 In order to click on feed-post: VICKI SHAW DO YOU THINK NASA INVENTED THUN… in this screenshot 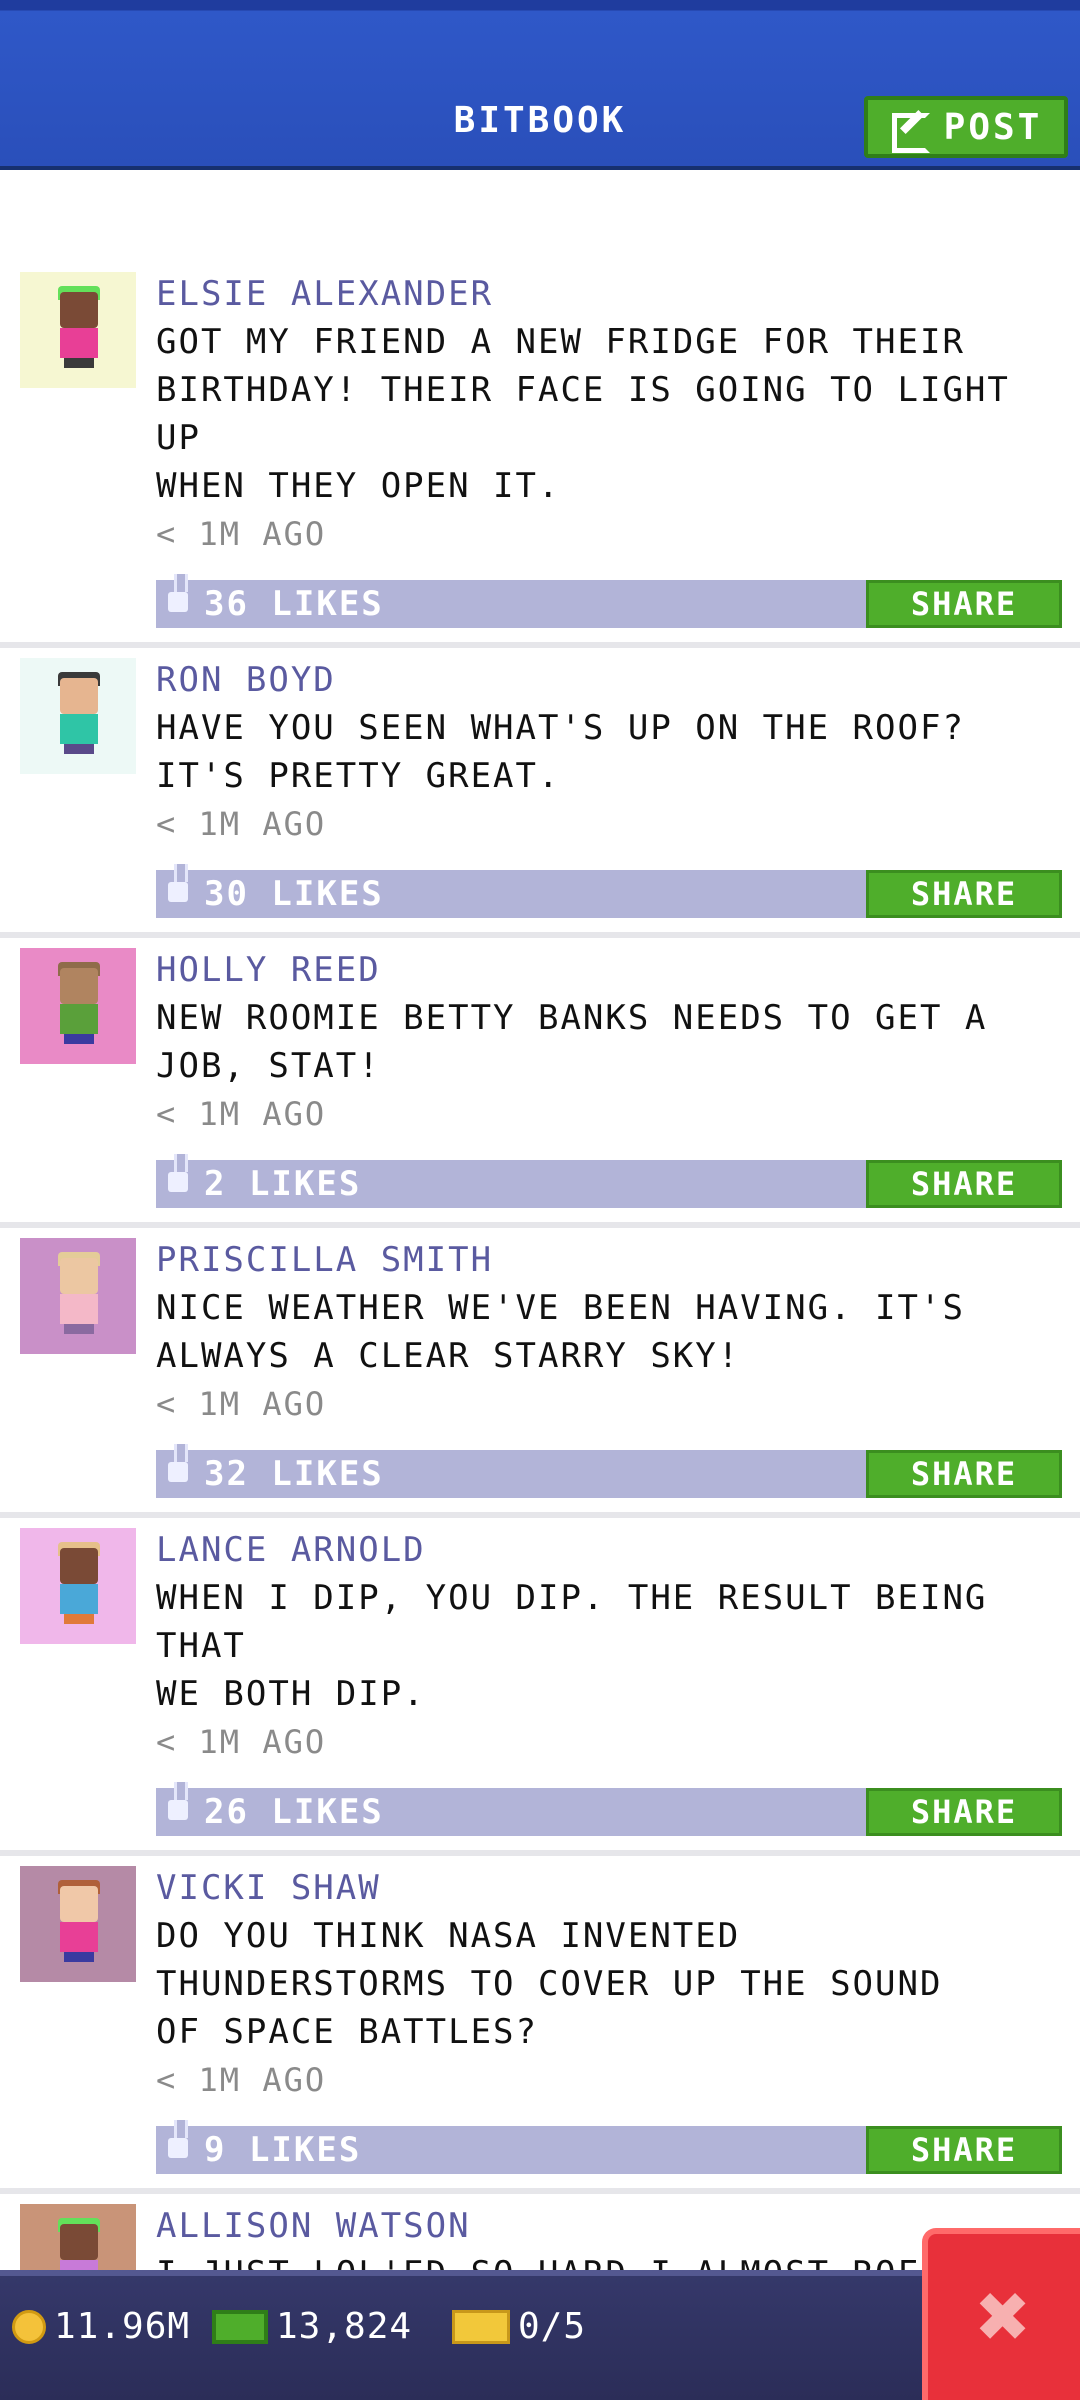, I will do `click(540, 2025)`.